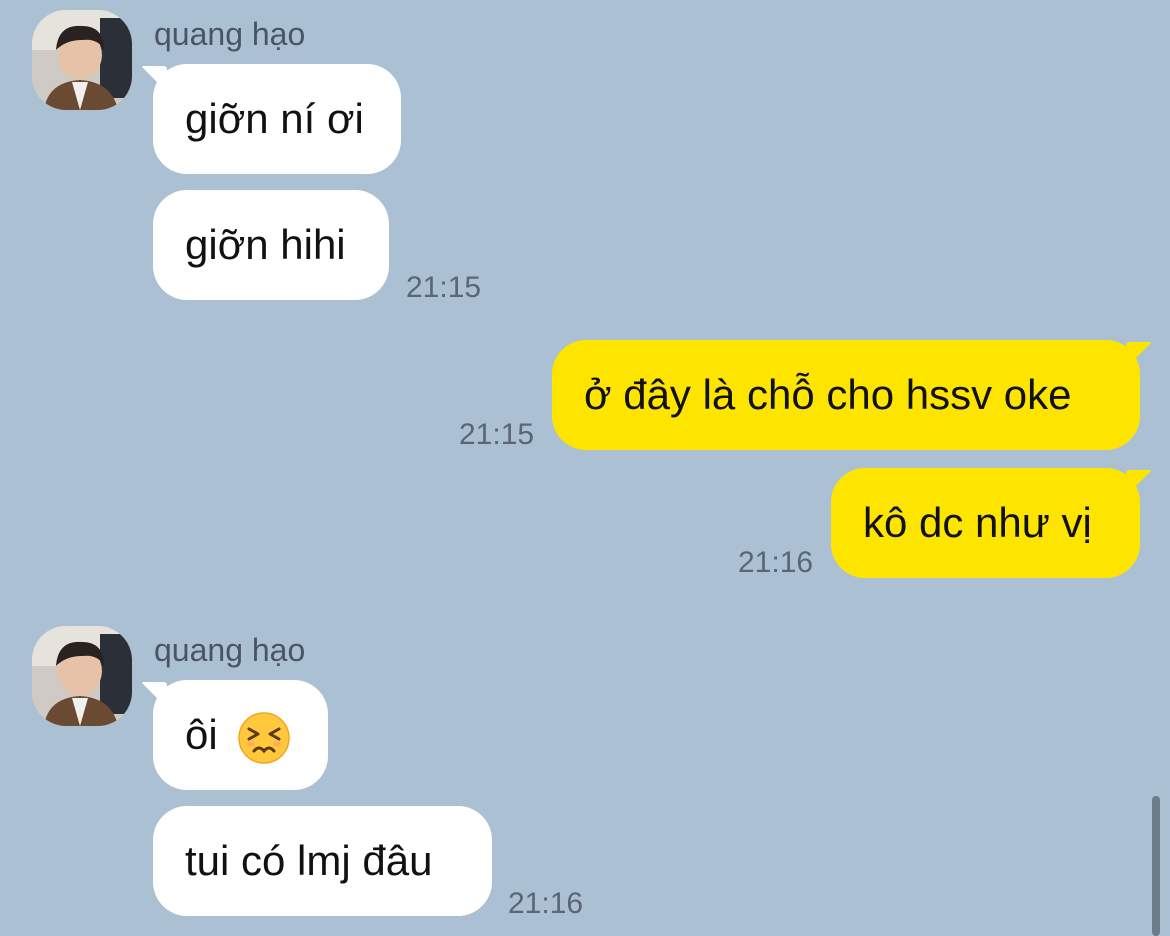  I want to click on scrollbar, so click(1156, 866).